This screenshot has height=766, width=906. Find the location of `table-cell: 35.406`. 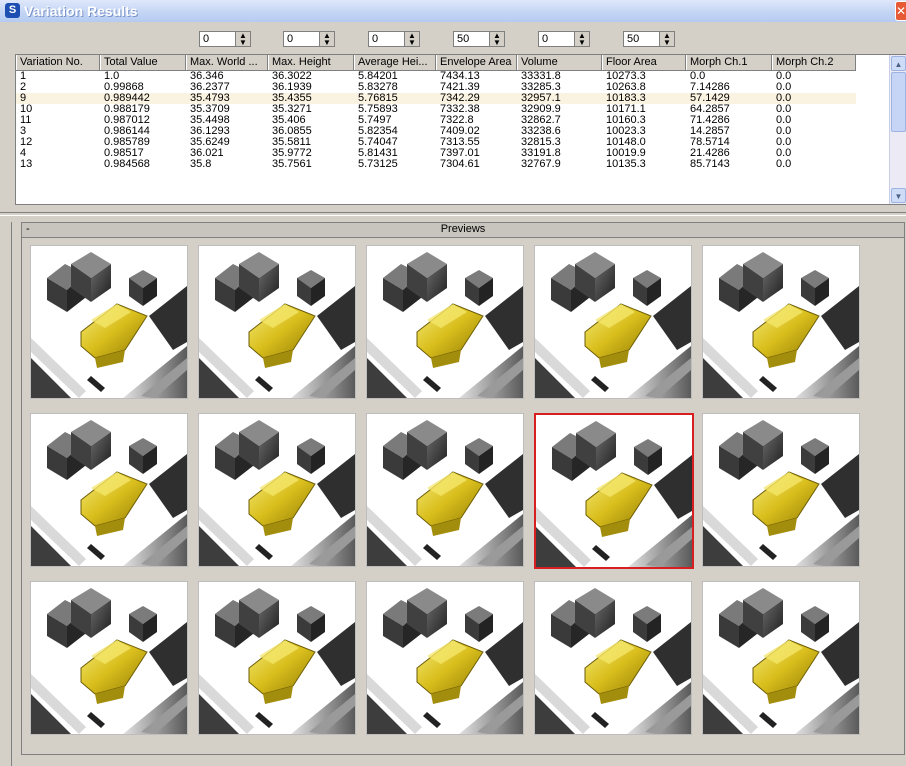

table-cell: 35.406 is located at coordinates (289, 120).